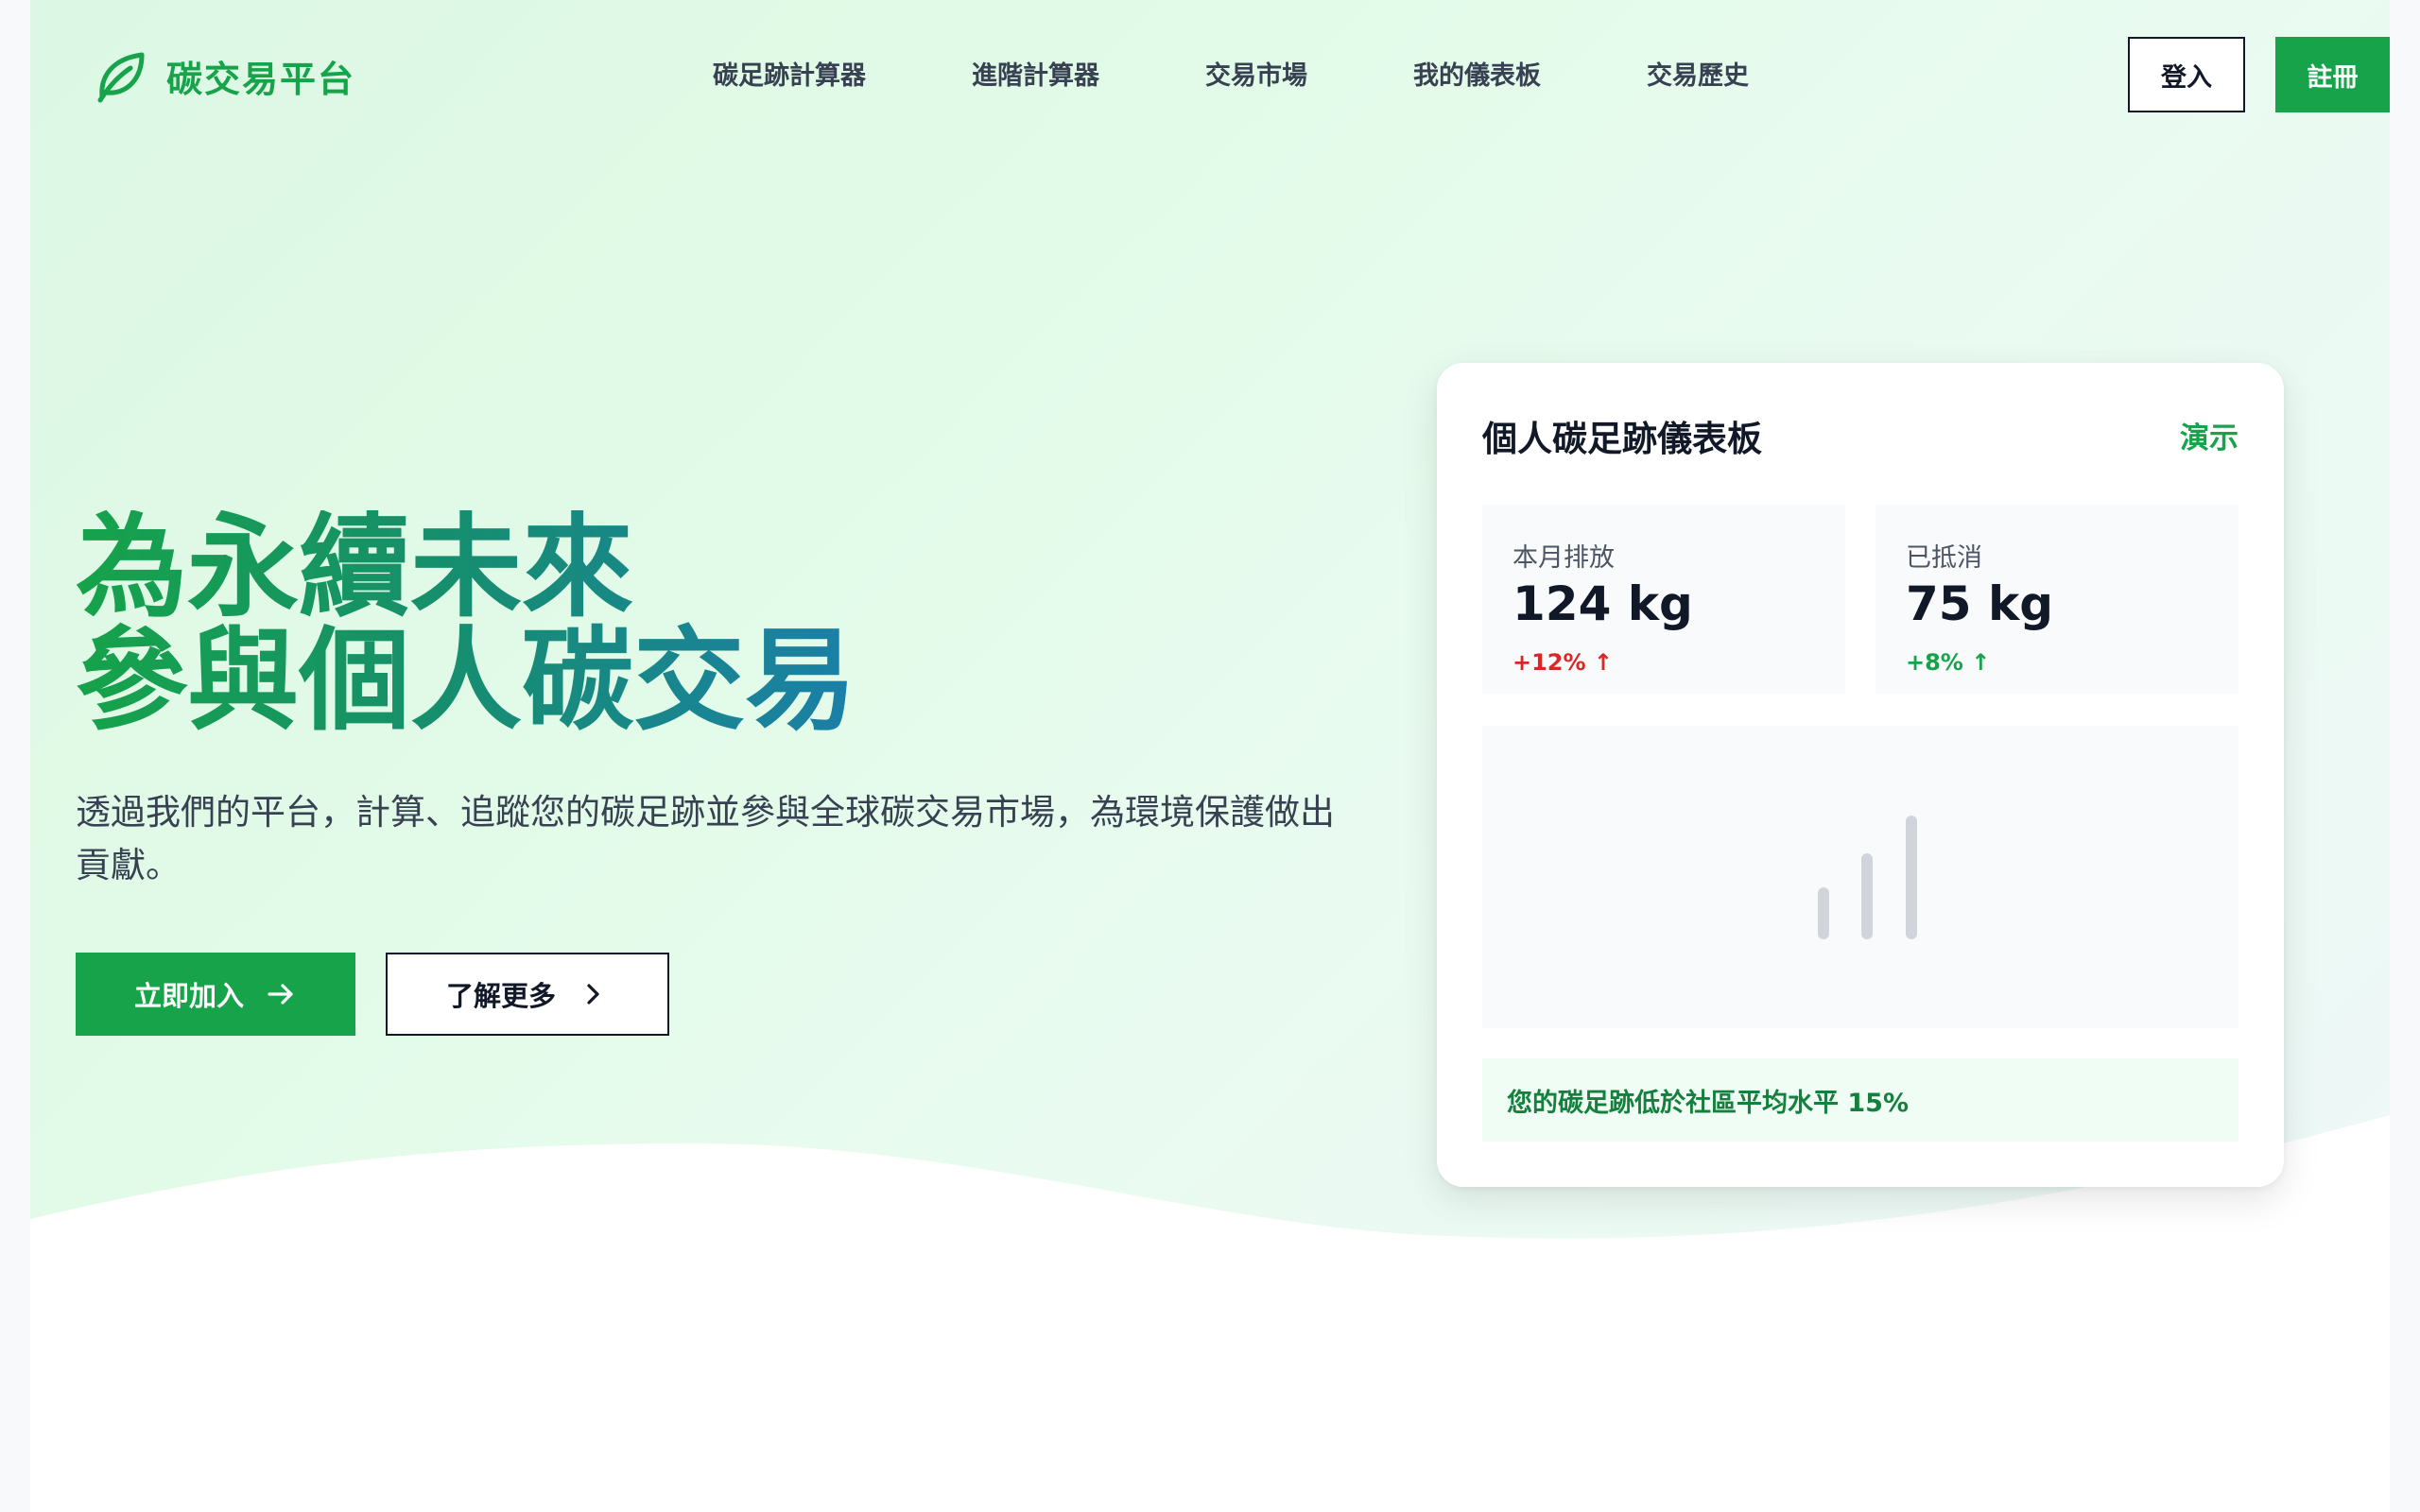 This screenshot has height=1512, width=2420. Describe the element at coordinates (1622, 439) in the screenshot. I see `dashboard-title: 個人碳足跡儀表板` at that location.